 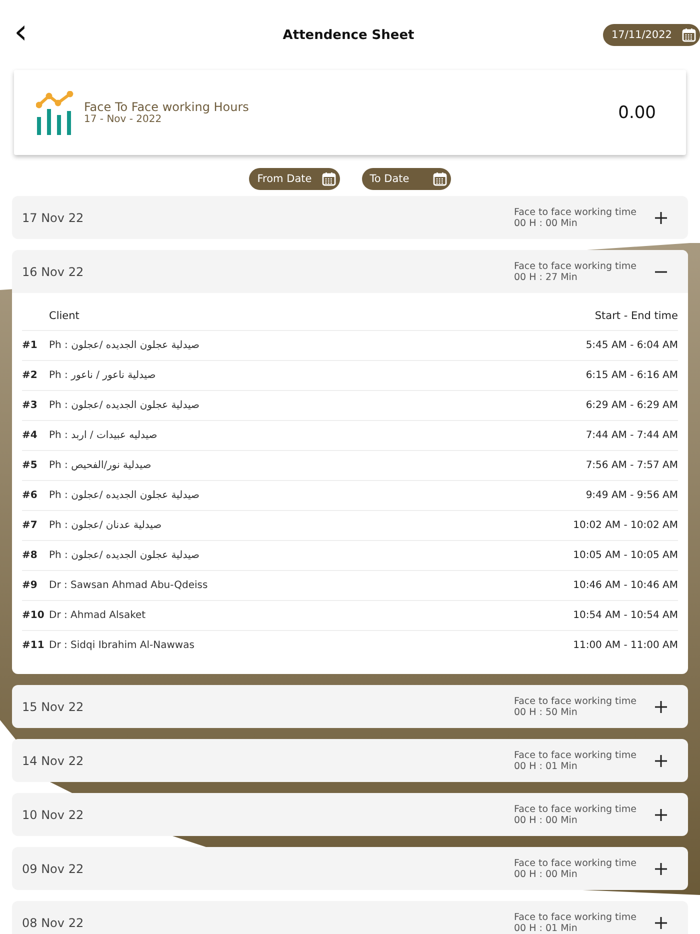 I want to click on day-header: 14 Nov 22 Face to face working time 00 H : 01 Min, so click(x=350, y=760).